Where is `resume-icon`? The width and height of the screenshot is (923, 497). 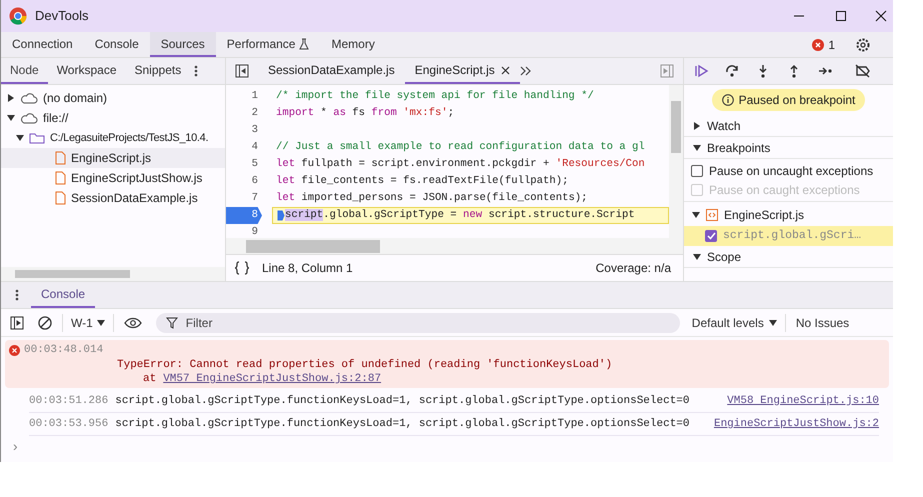 resume-icon is located at coordinates (701, 71).